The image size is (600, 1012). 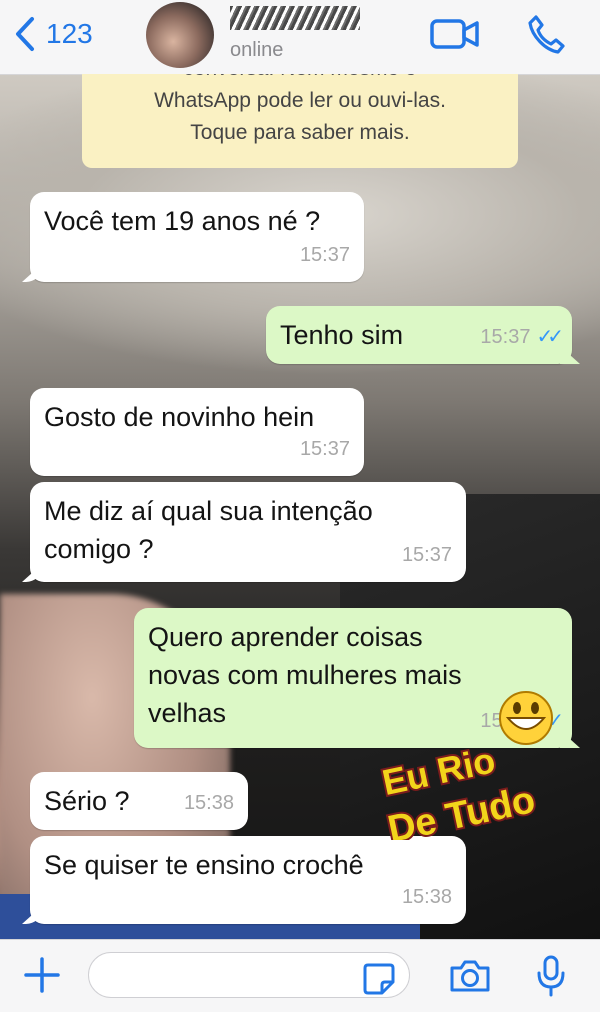 I want to click on contact-status: online, so click(x=257, y=50).